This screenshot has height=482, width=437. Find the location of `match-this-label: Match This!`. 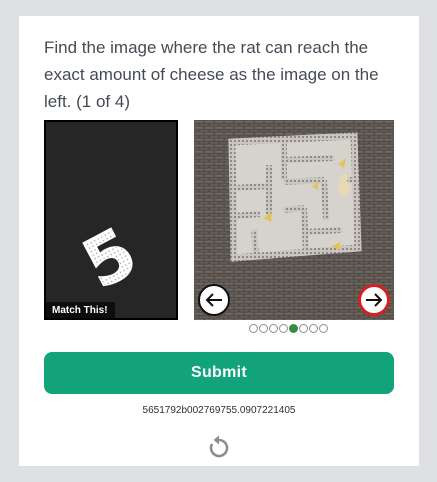

match-this-label: Match This! is located at coordinates (80, 310).